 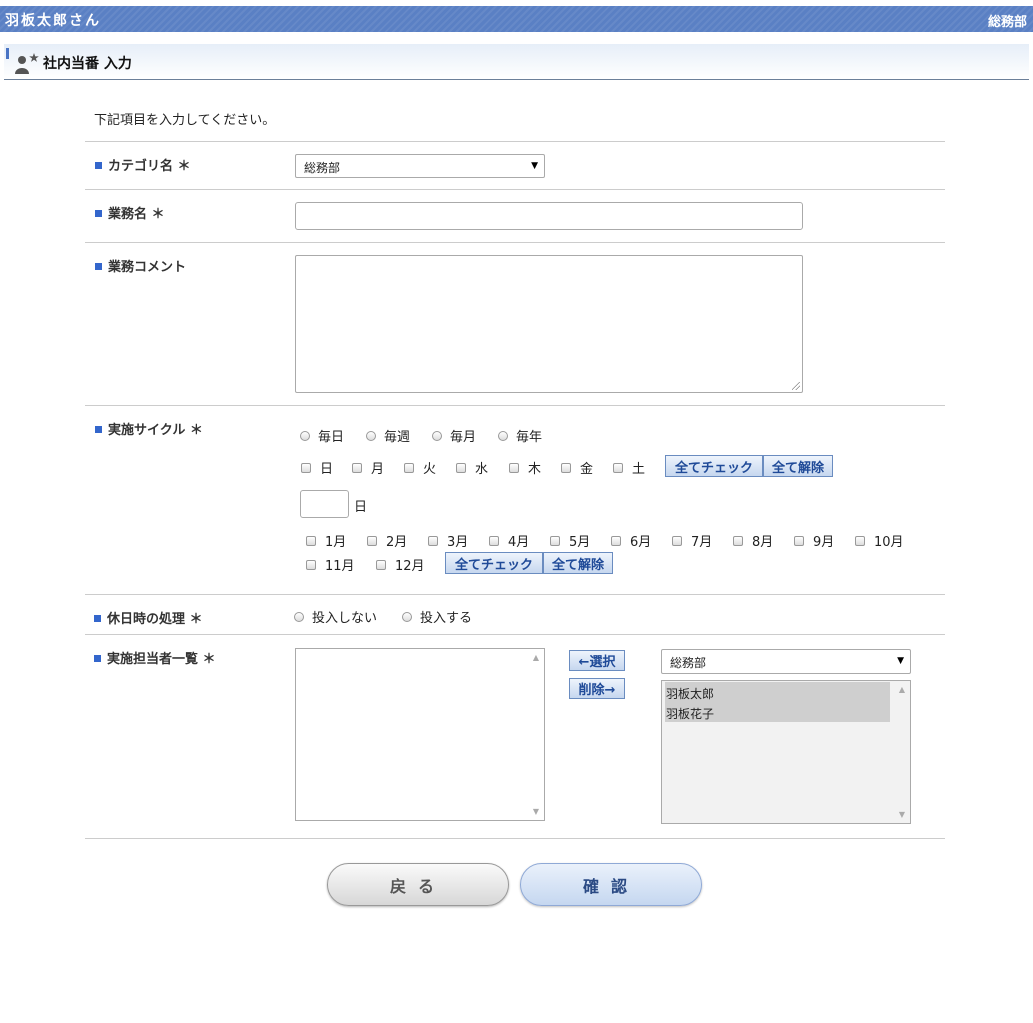 I want to click on user-star-icon, so click(x=27, y=63).